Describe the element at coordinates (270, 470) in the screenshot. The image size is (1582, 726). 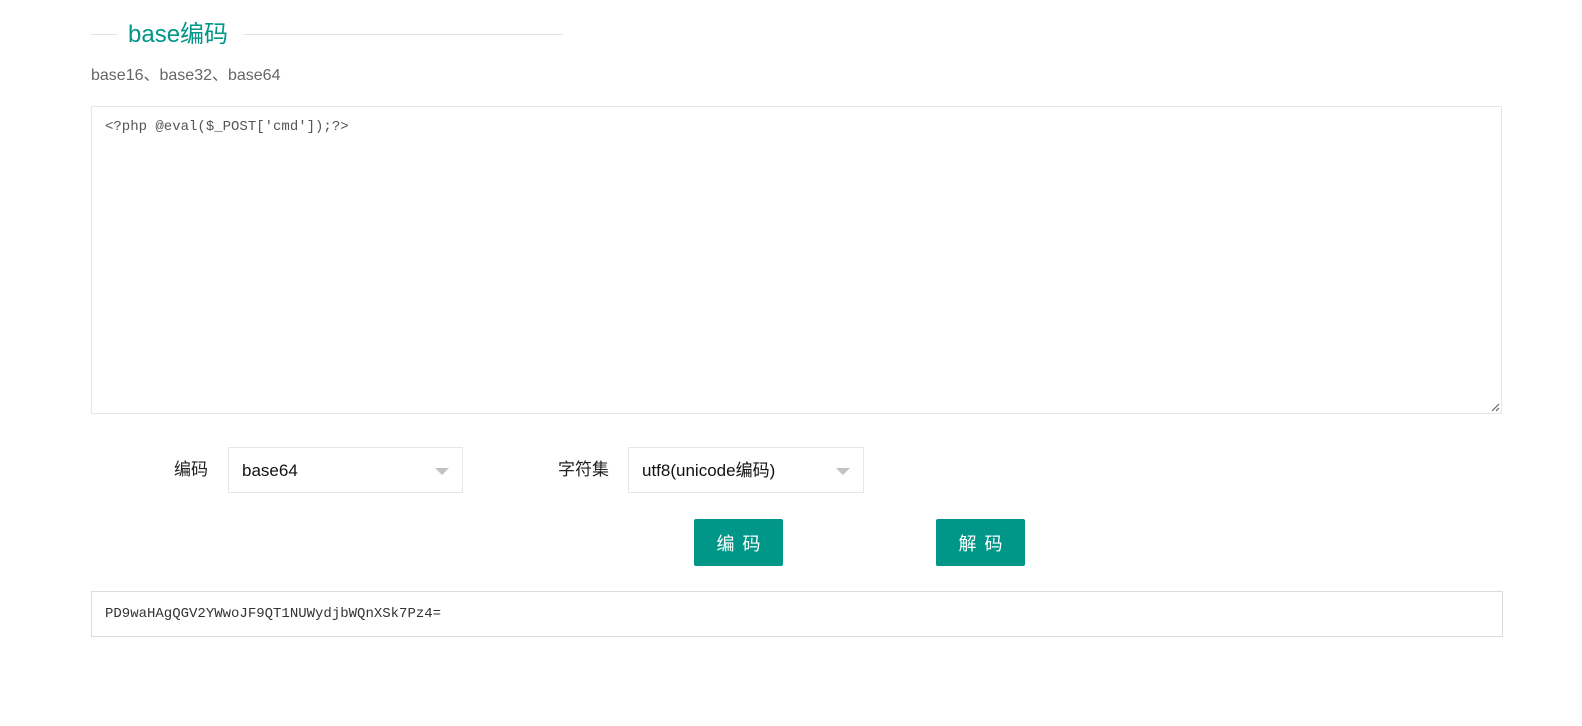
I see `encoding-select-value: base64` at that location.